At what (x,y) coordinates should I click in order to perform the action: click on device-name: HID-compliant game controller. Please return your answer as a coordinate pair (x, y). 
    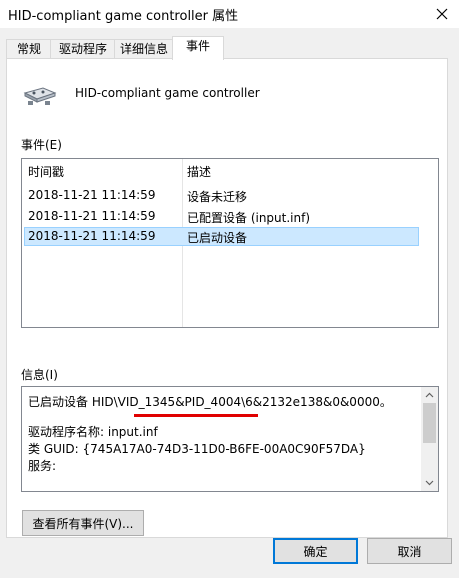
    Looking at the image, I should click on (167, 93).